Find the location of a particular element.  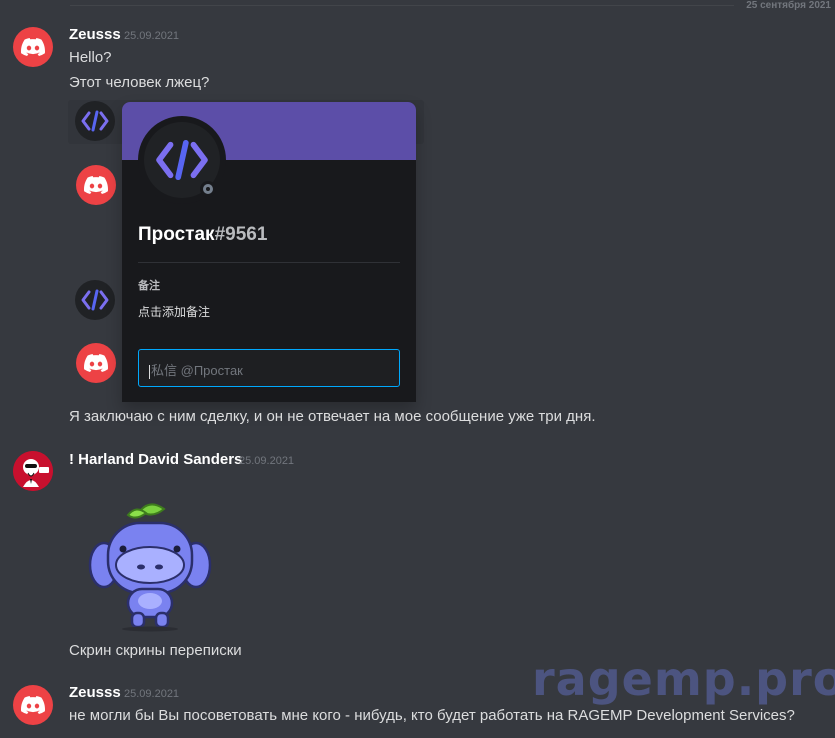

dm-input: 私信 @Простак is located at coordinates (269, 368).